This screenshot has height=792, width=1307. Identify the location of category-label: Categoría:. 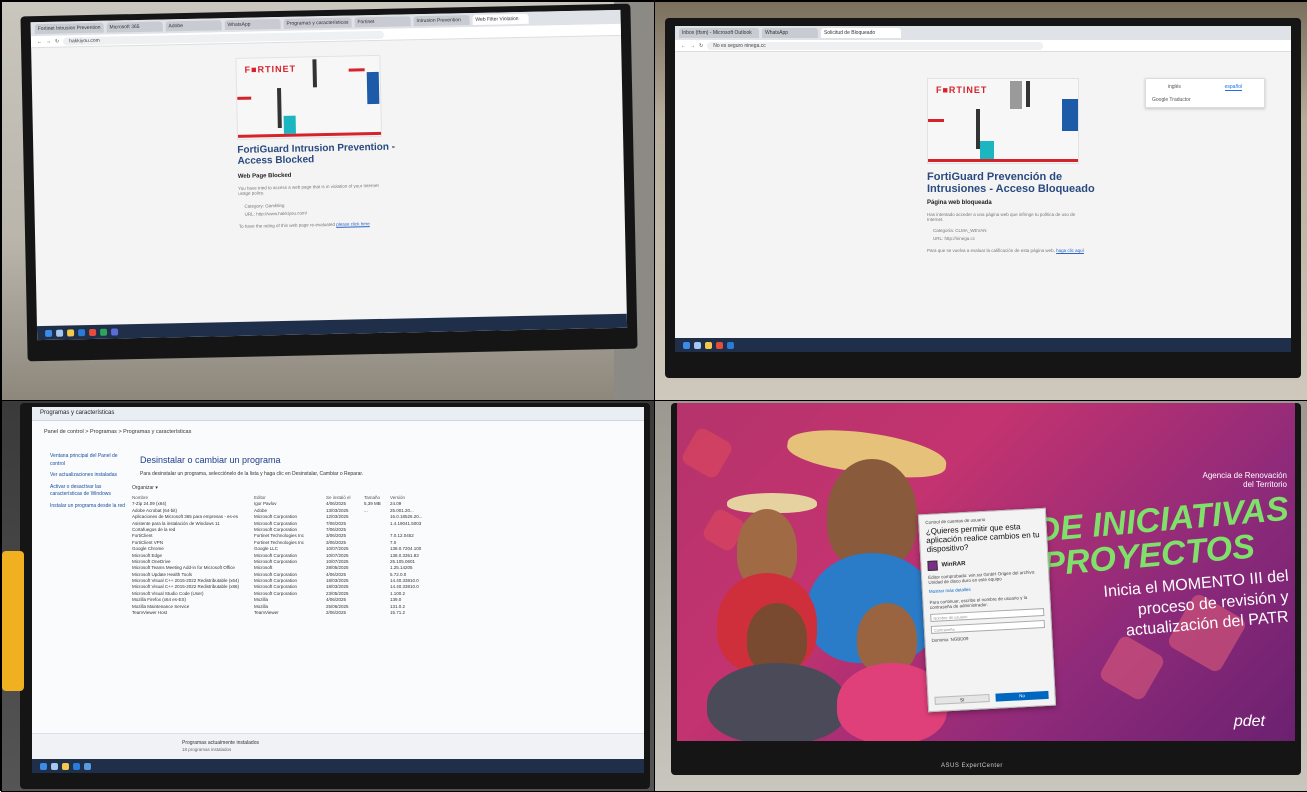
(944, 230).